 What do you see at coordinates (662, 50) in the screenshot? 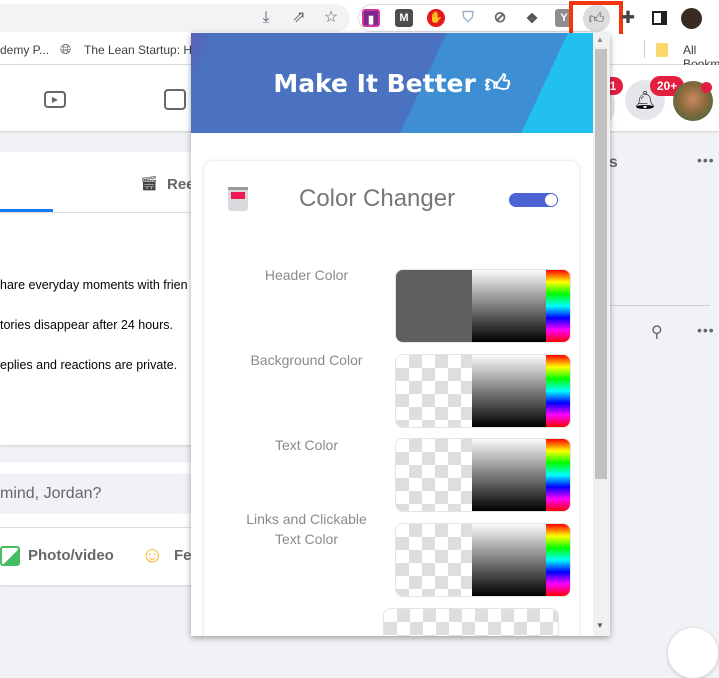
I see `folder-icon` at bounding box center [662, 50].